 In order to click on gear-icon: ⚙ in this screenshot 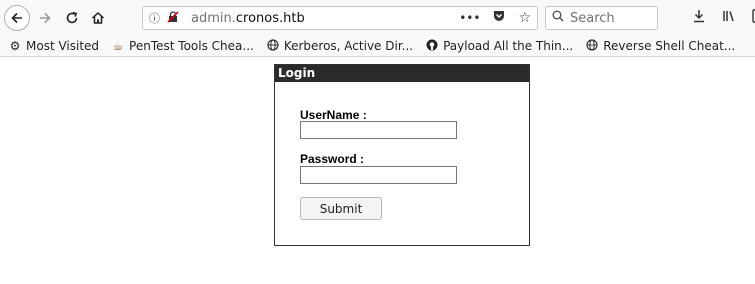, I will do `click(15, 46)`.